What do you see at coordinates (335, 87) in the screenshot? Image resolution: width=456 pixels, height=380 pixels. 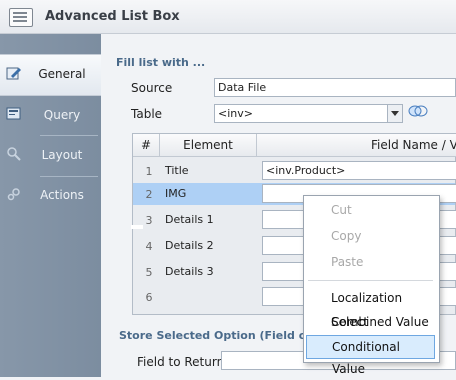 I see `source-field: Data File` at bounding box center [335, 87].